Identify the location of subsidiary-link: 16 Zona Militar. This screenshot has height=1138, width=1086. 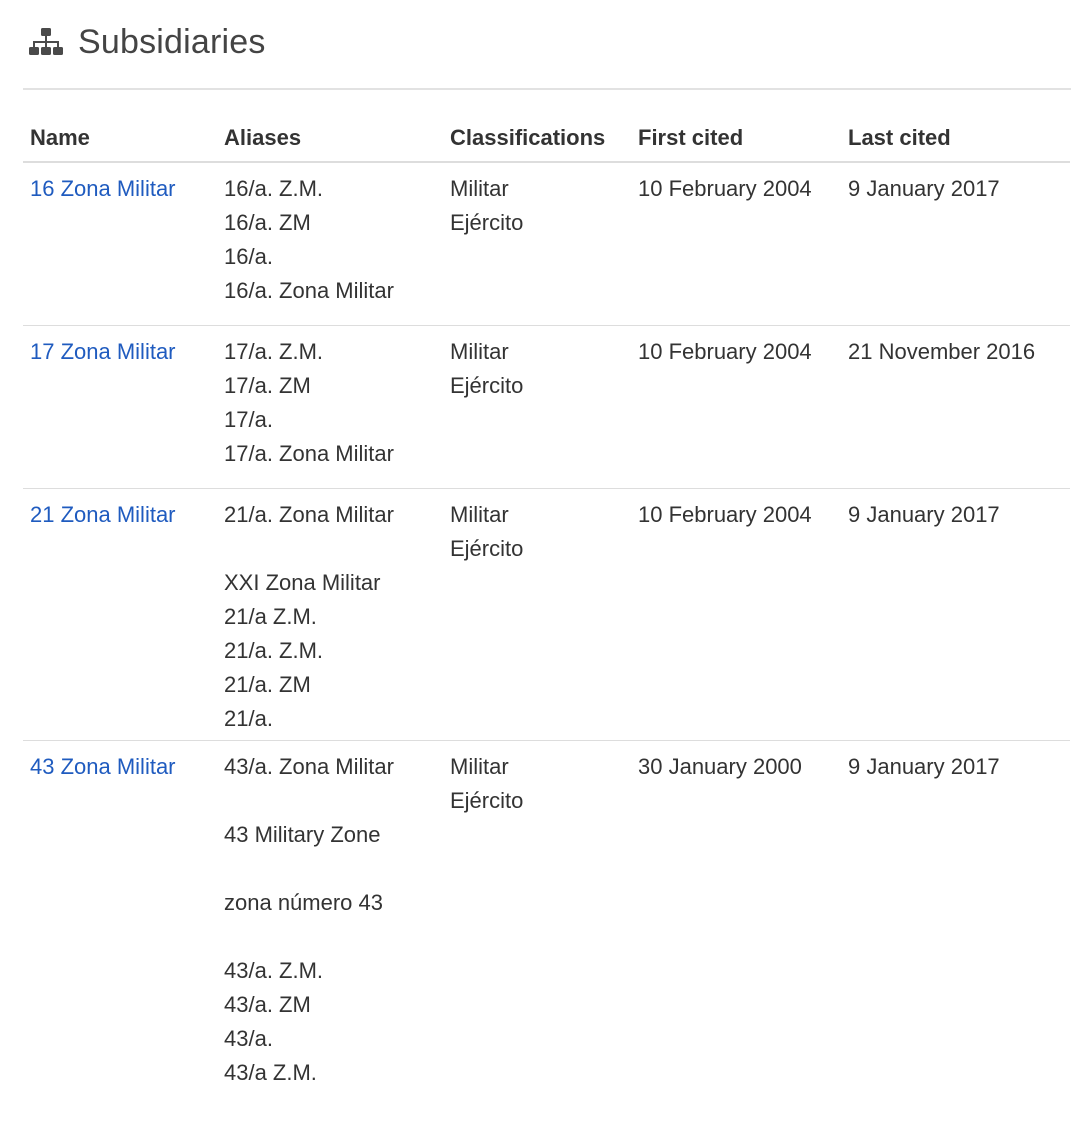
(103, 188).